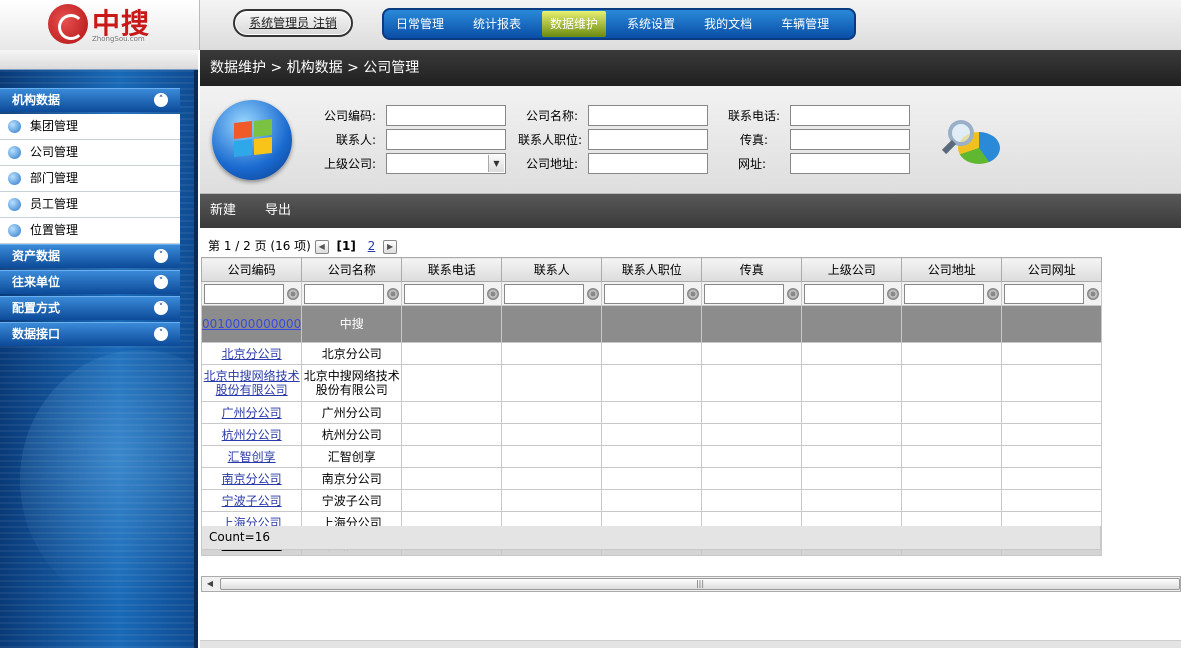 Image resolution: width=1181 pixels, height=648 pixels. I want to click on company-code-input, so click(446, 115).